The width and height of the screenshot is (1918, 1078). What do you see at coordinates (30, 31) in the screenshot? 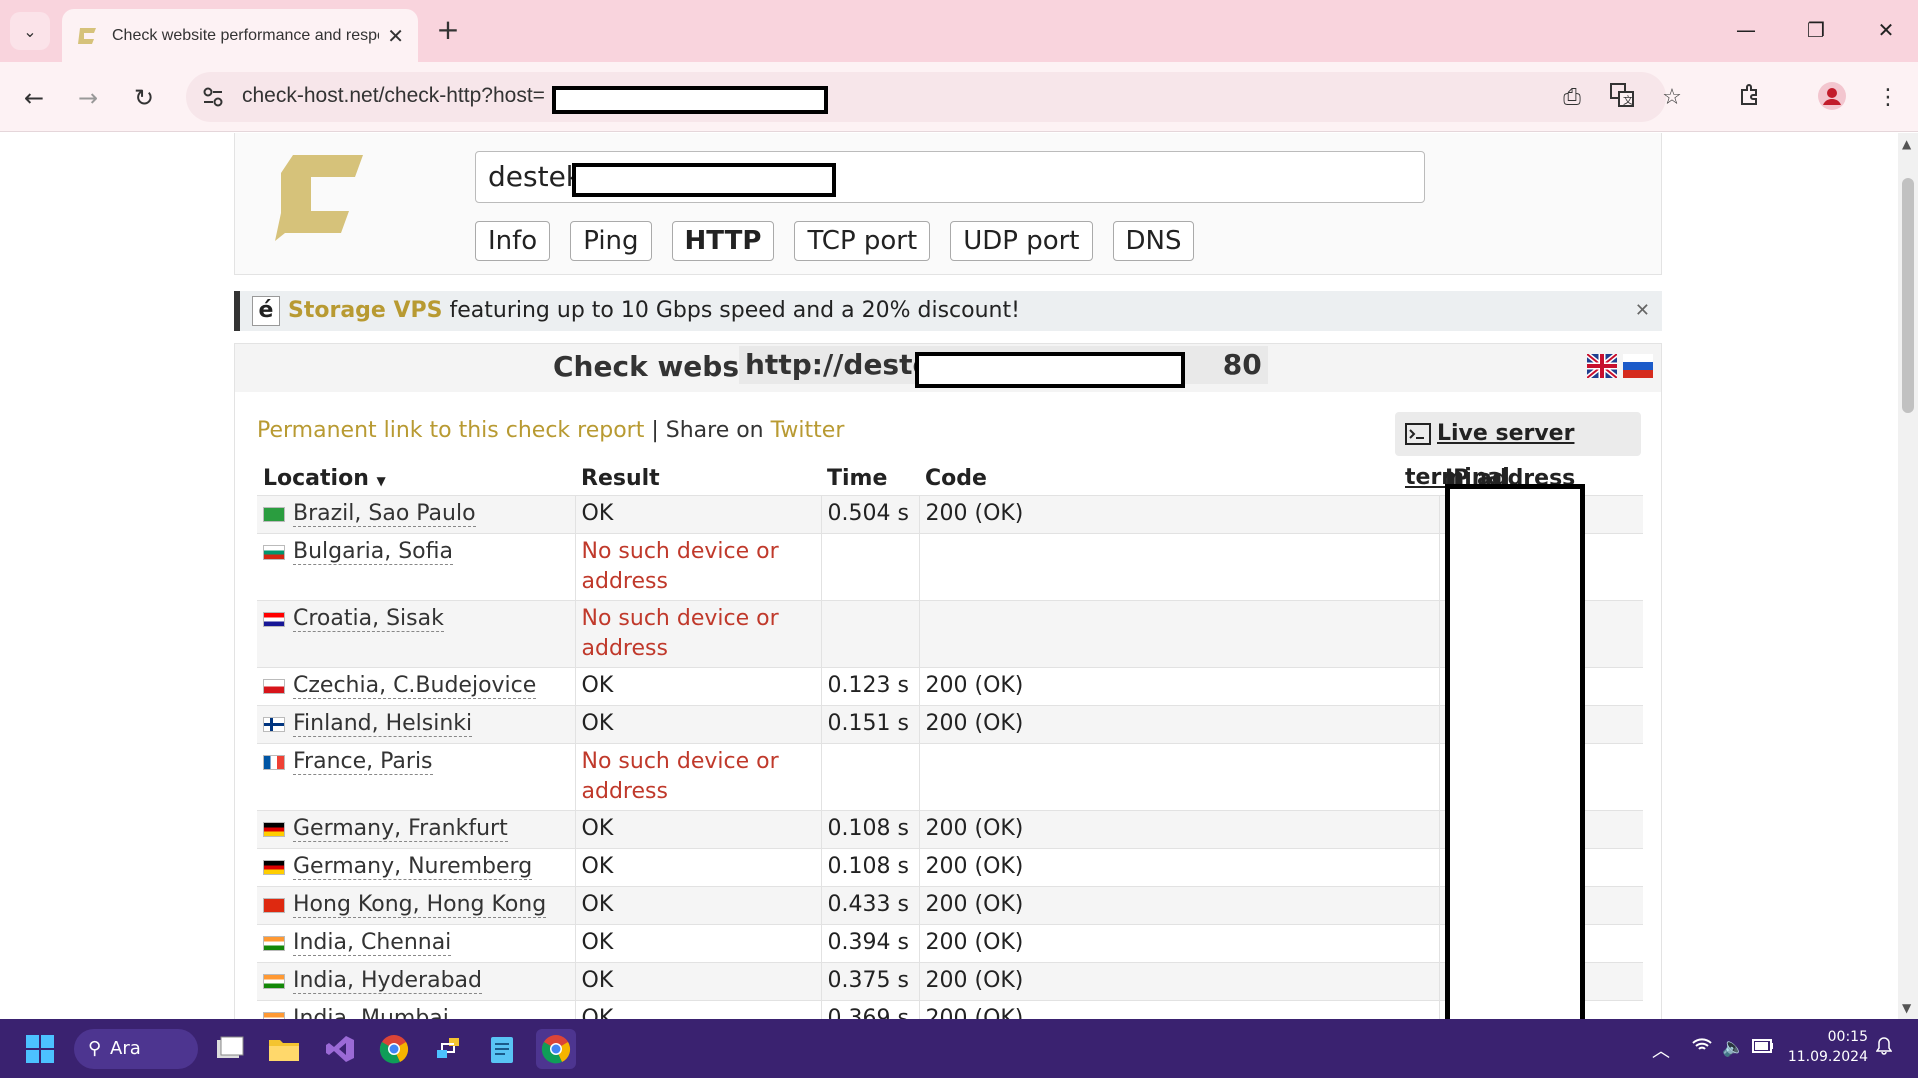
I see `tab-search-button: ⌄` at bounding box center [30, 31].